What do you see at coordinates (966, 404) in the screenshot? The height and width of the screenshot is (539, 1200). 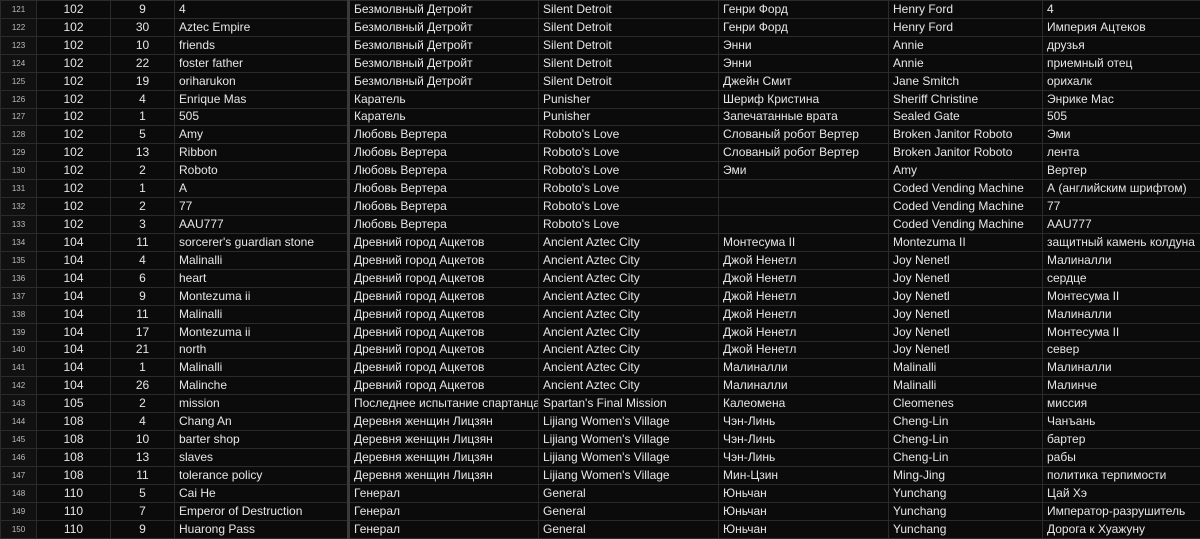 I see `cell: Cleomenes` at bounding box center [966, 404].